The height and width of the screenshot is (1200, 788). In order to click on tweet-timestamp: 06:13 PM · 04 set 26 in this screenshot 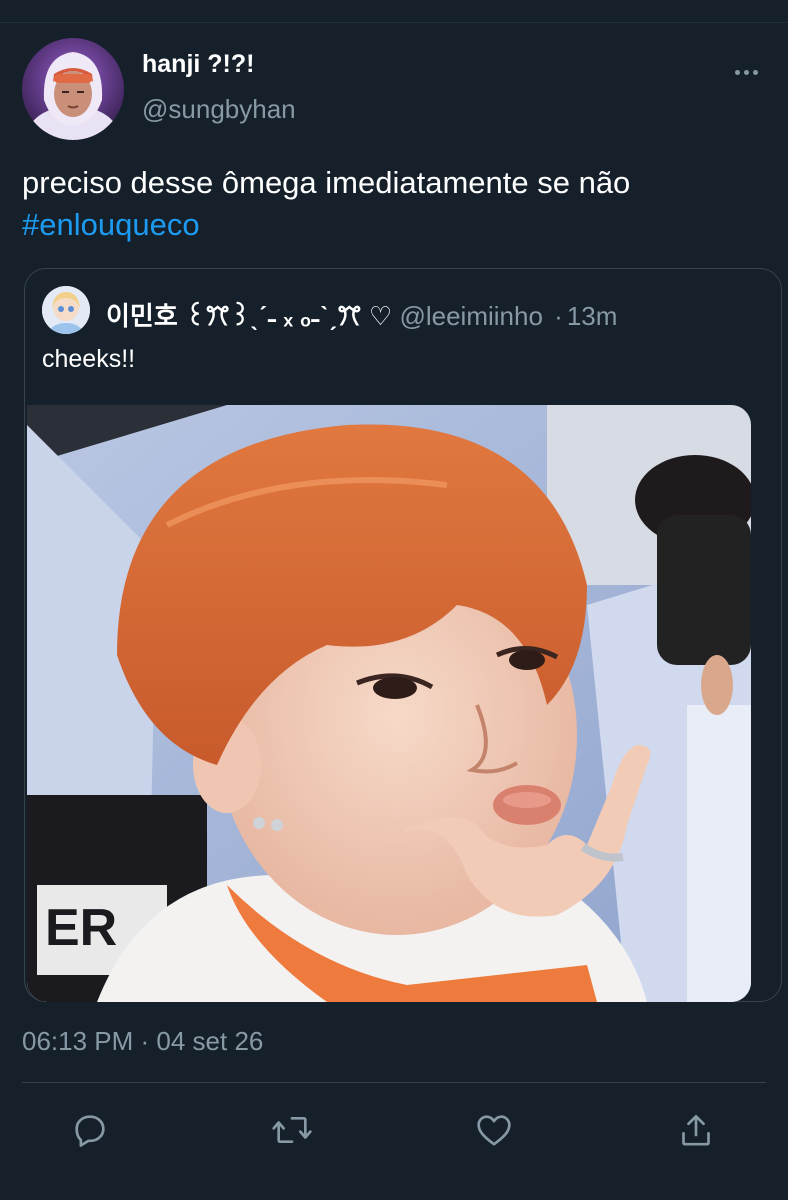, I will do `click(142, 1041)`.